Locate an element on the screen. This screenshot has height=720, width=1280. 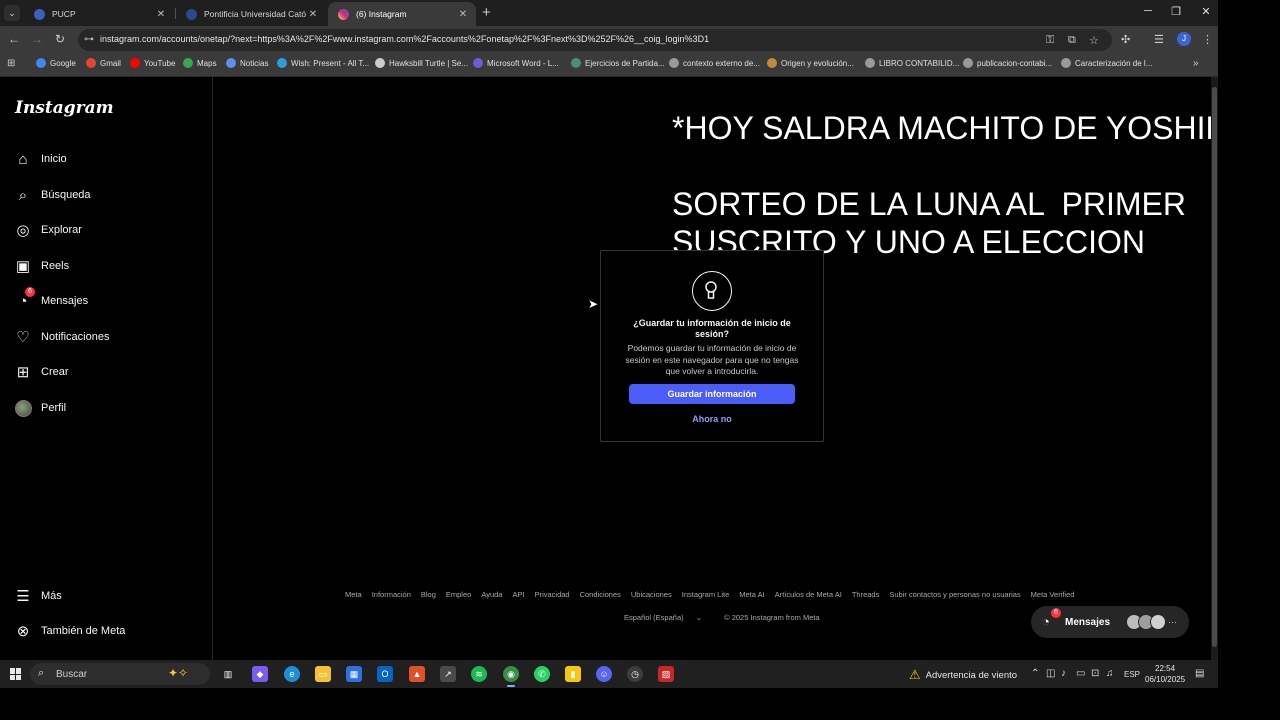
footer-link: API is located at coordinates (518, 594).